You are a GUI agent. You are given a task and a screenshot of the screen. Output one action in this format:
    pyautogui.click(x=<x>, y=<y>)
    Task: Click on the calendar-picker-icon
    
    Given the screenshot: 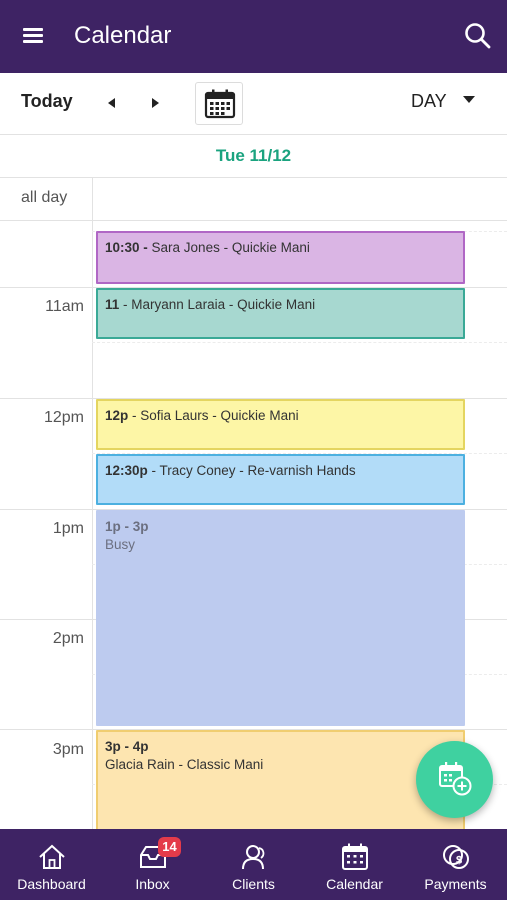 What is the action you would take?
    pyautogui.click(x=220, y=104)
    